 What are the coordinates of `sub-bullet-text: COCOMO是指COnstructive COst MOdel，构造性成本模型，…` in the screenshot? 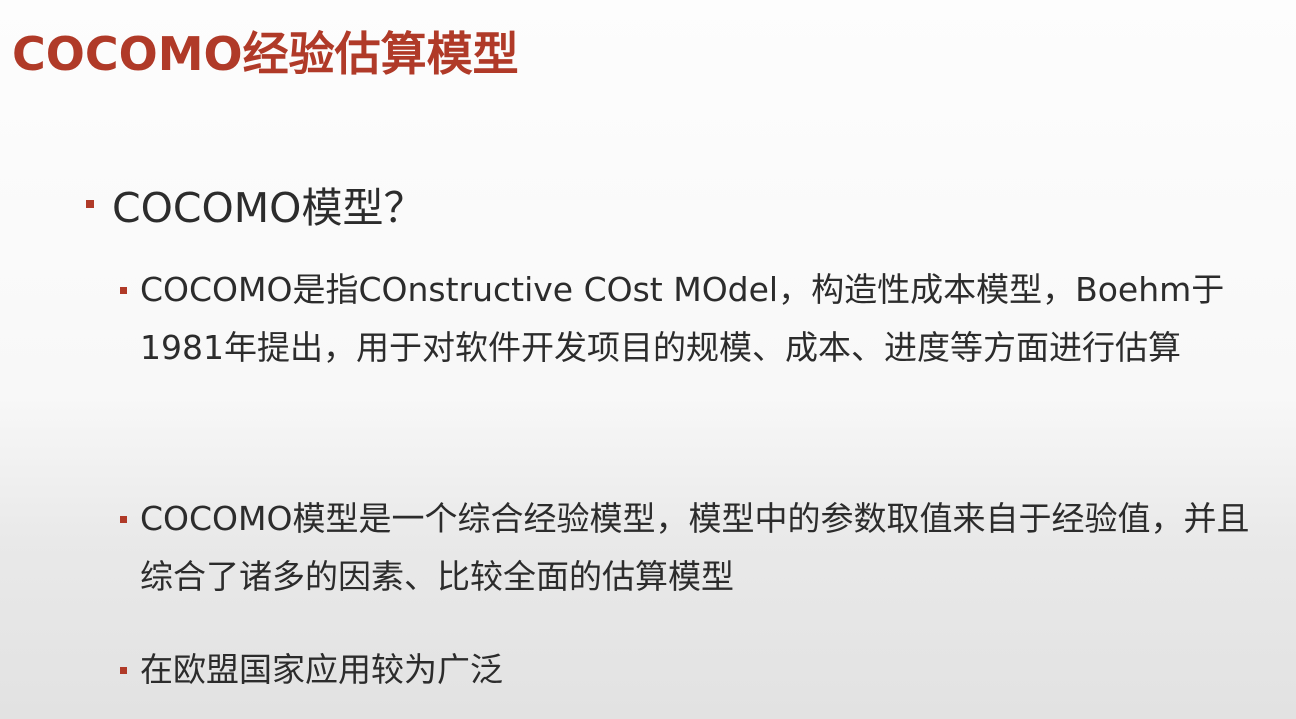 It's located at (682, 318).